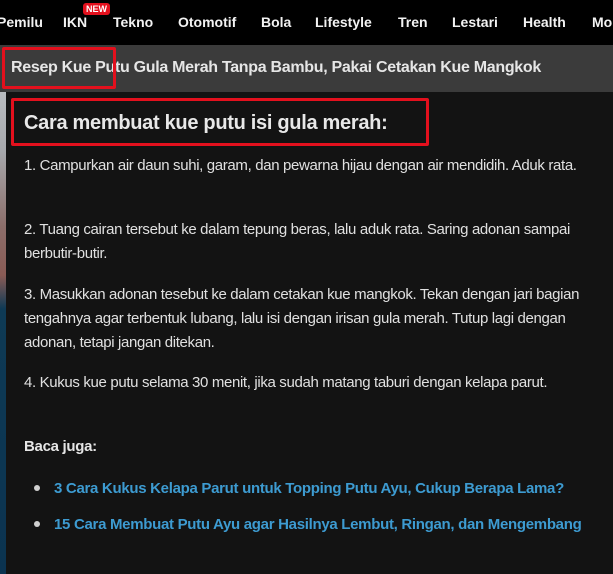 The height and width of the screenshot is (574, 613). I want to click on nav-item-health: Health, so click(544, 22).